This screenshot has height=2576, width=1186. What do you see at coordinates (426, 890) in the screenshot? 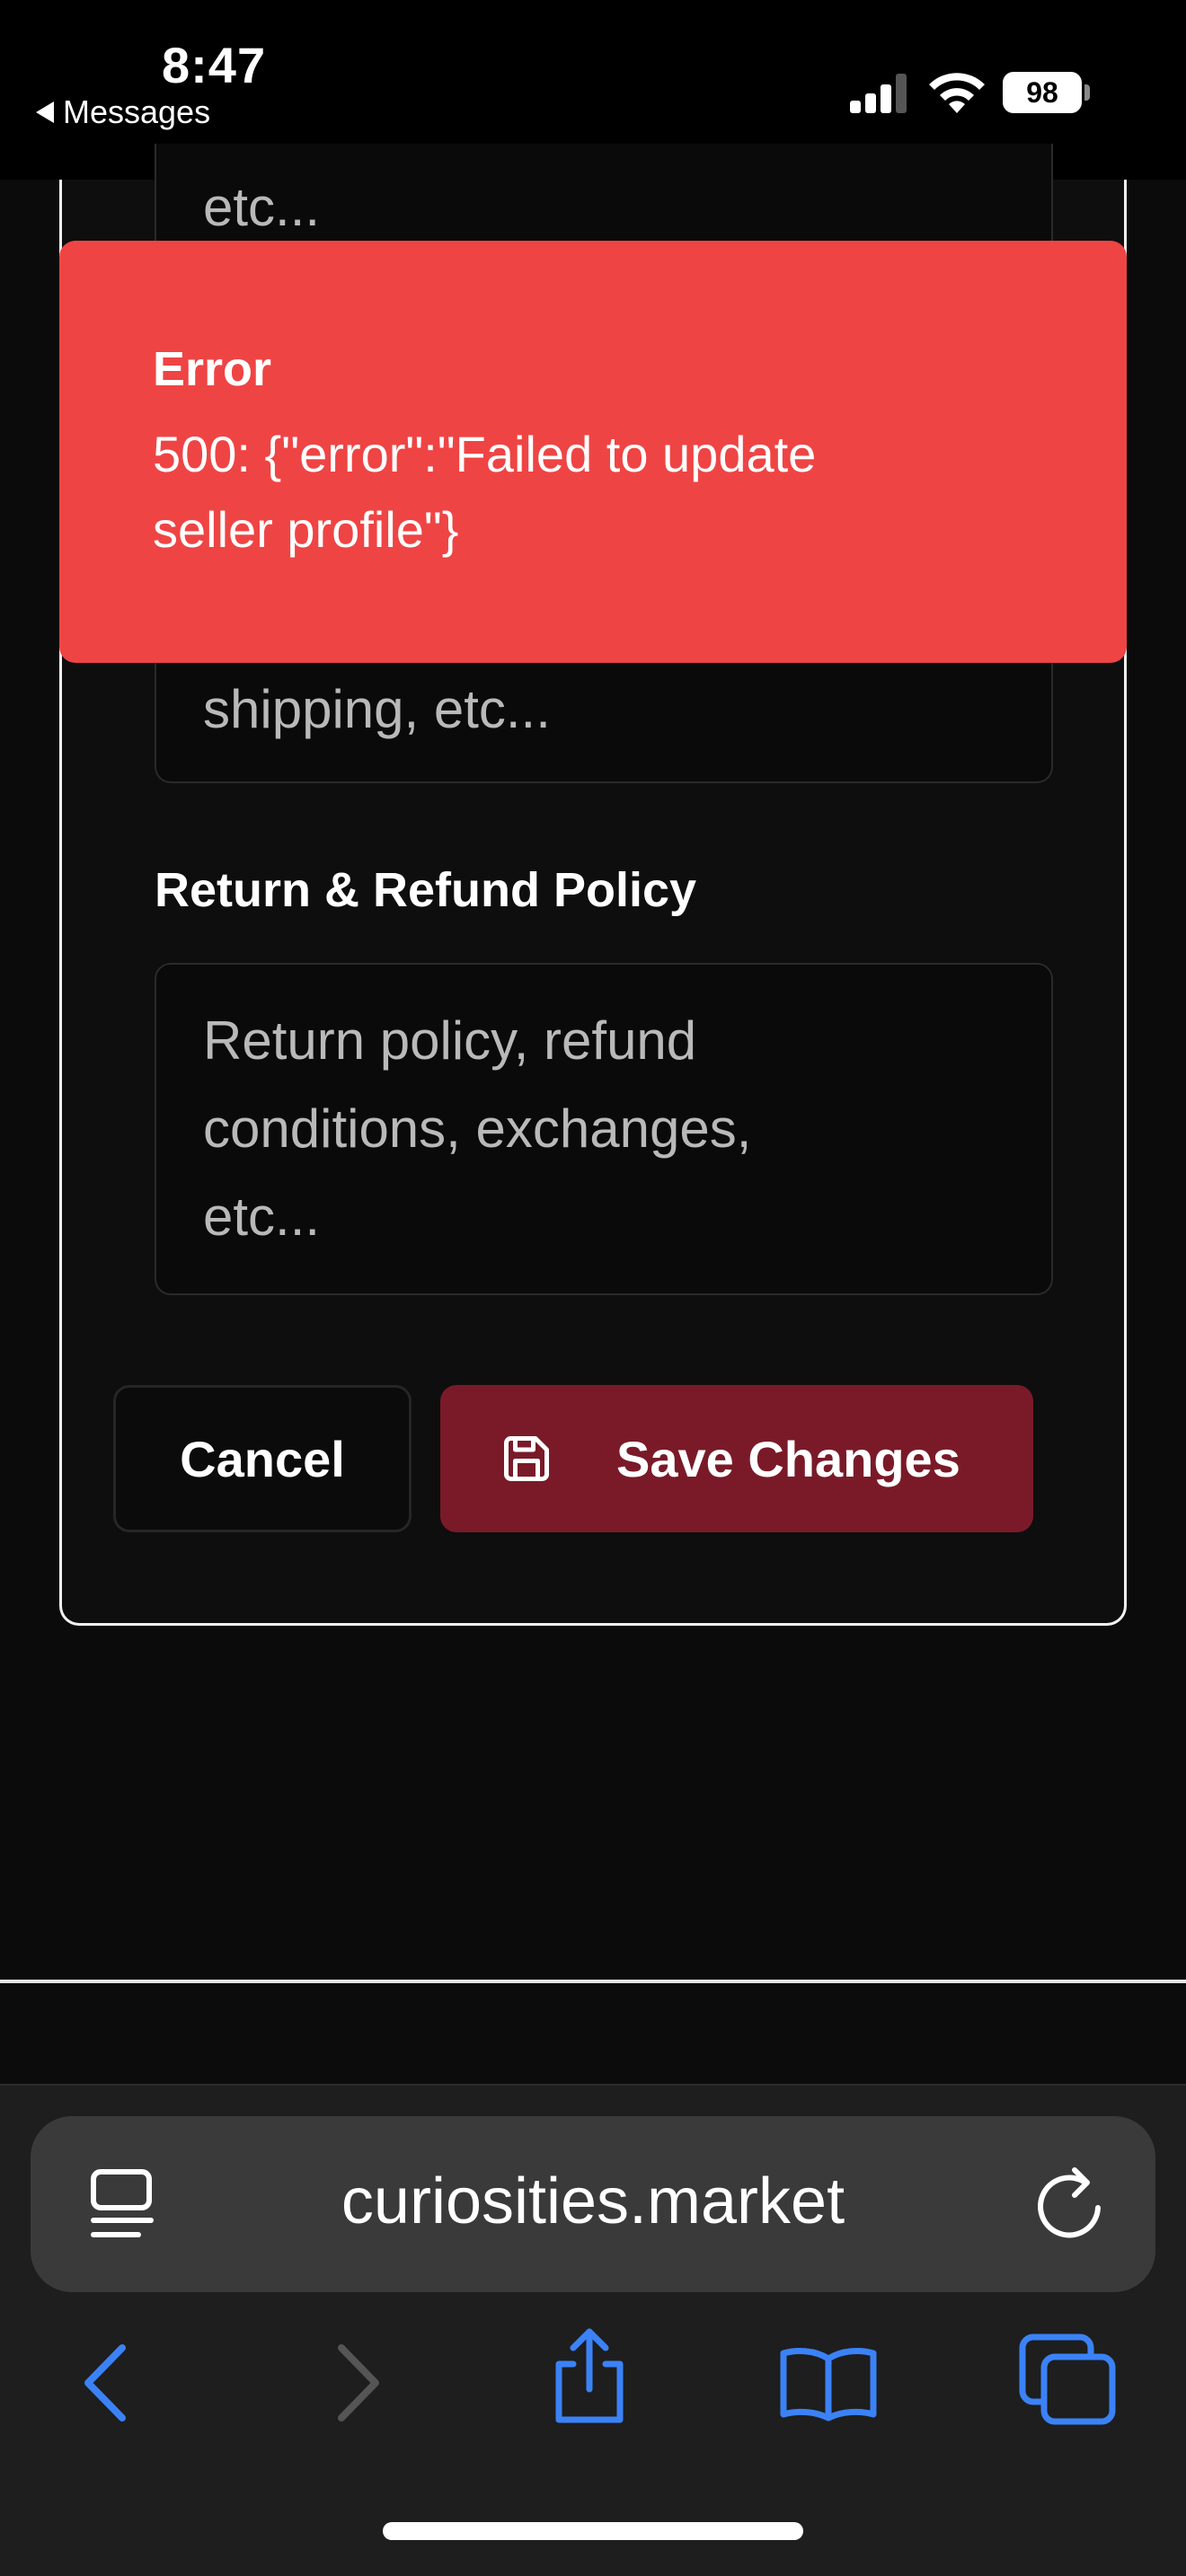
I see `return-policy-label: Return & Refund Policy` at bounding box center [426, 890].